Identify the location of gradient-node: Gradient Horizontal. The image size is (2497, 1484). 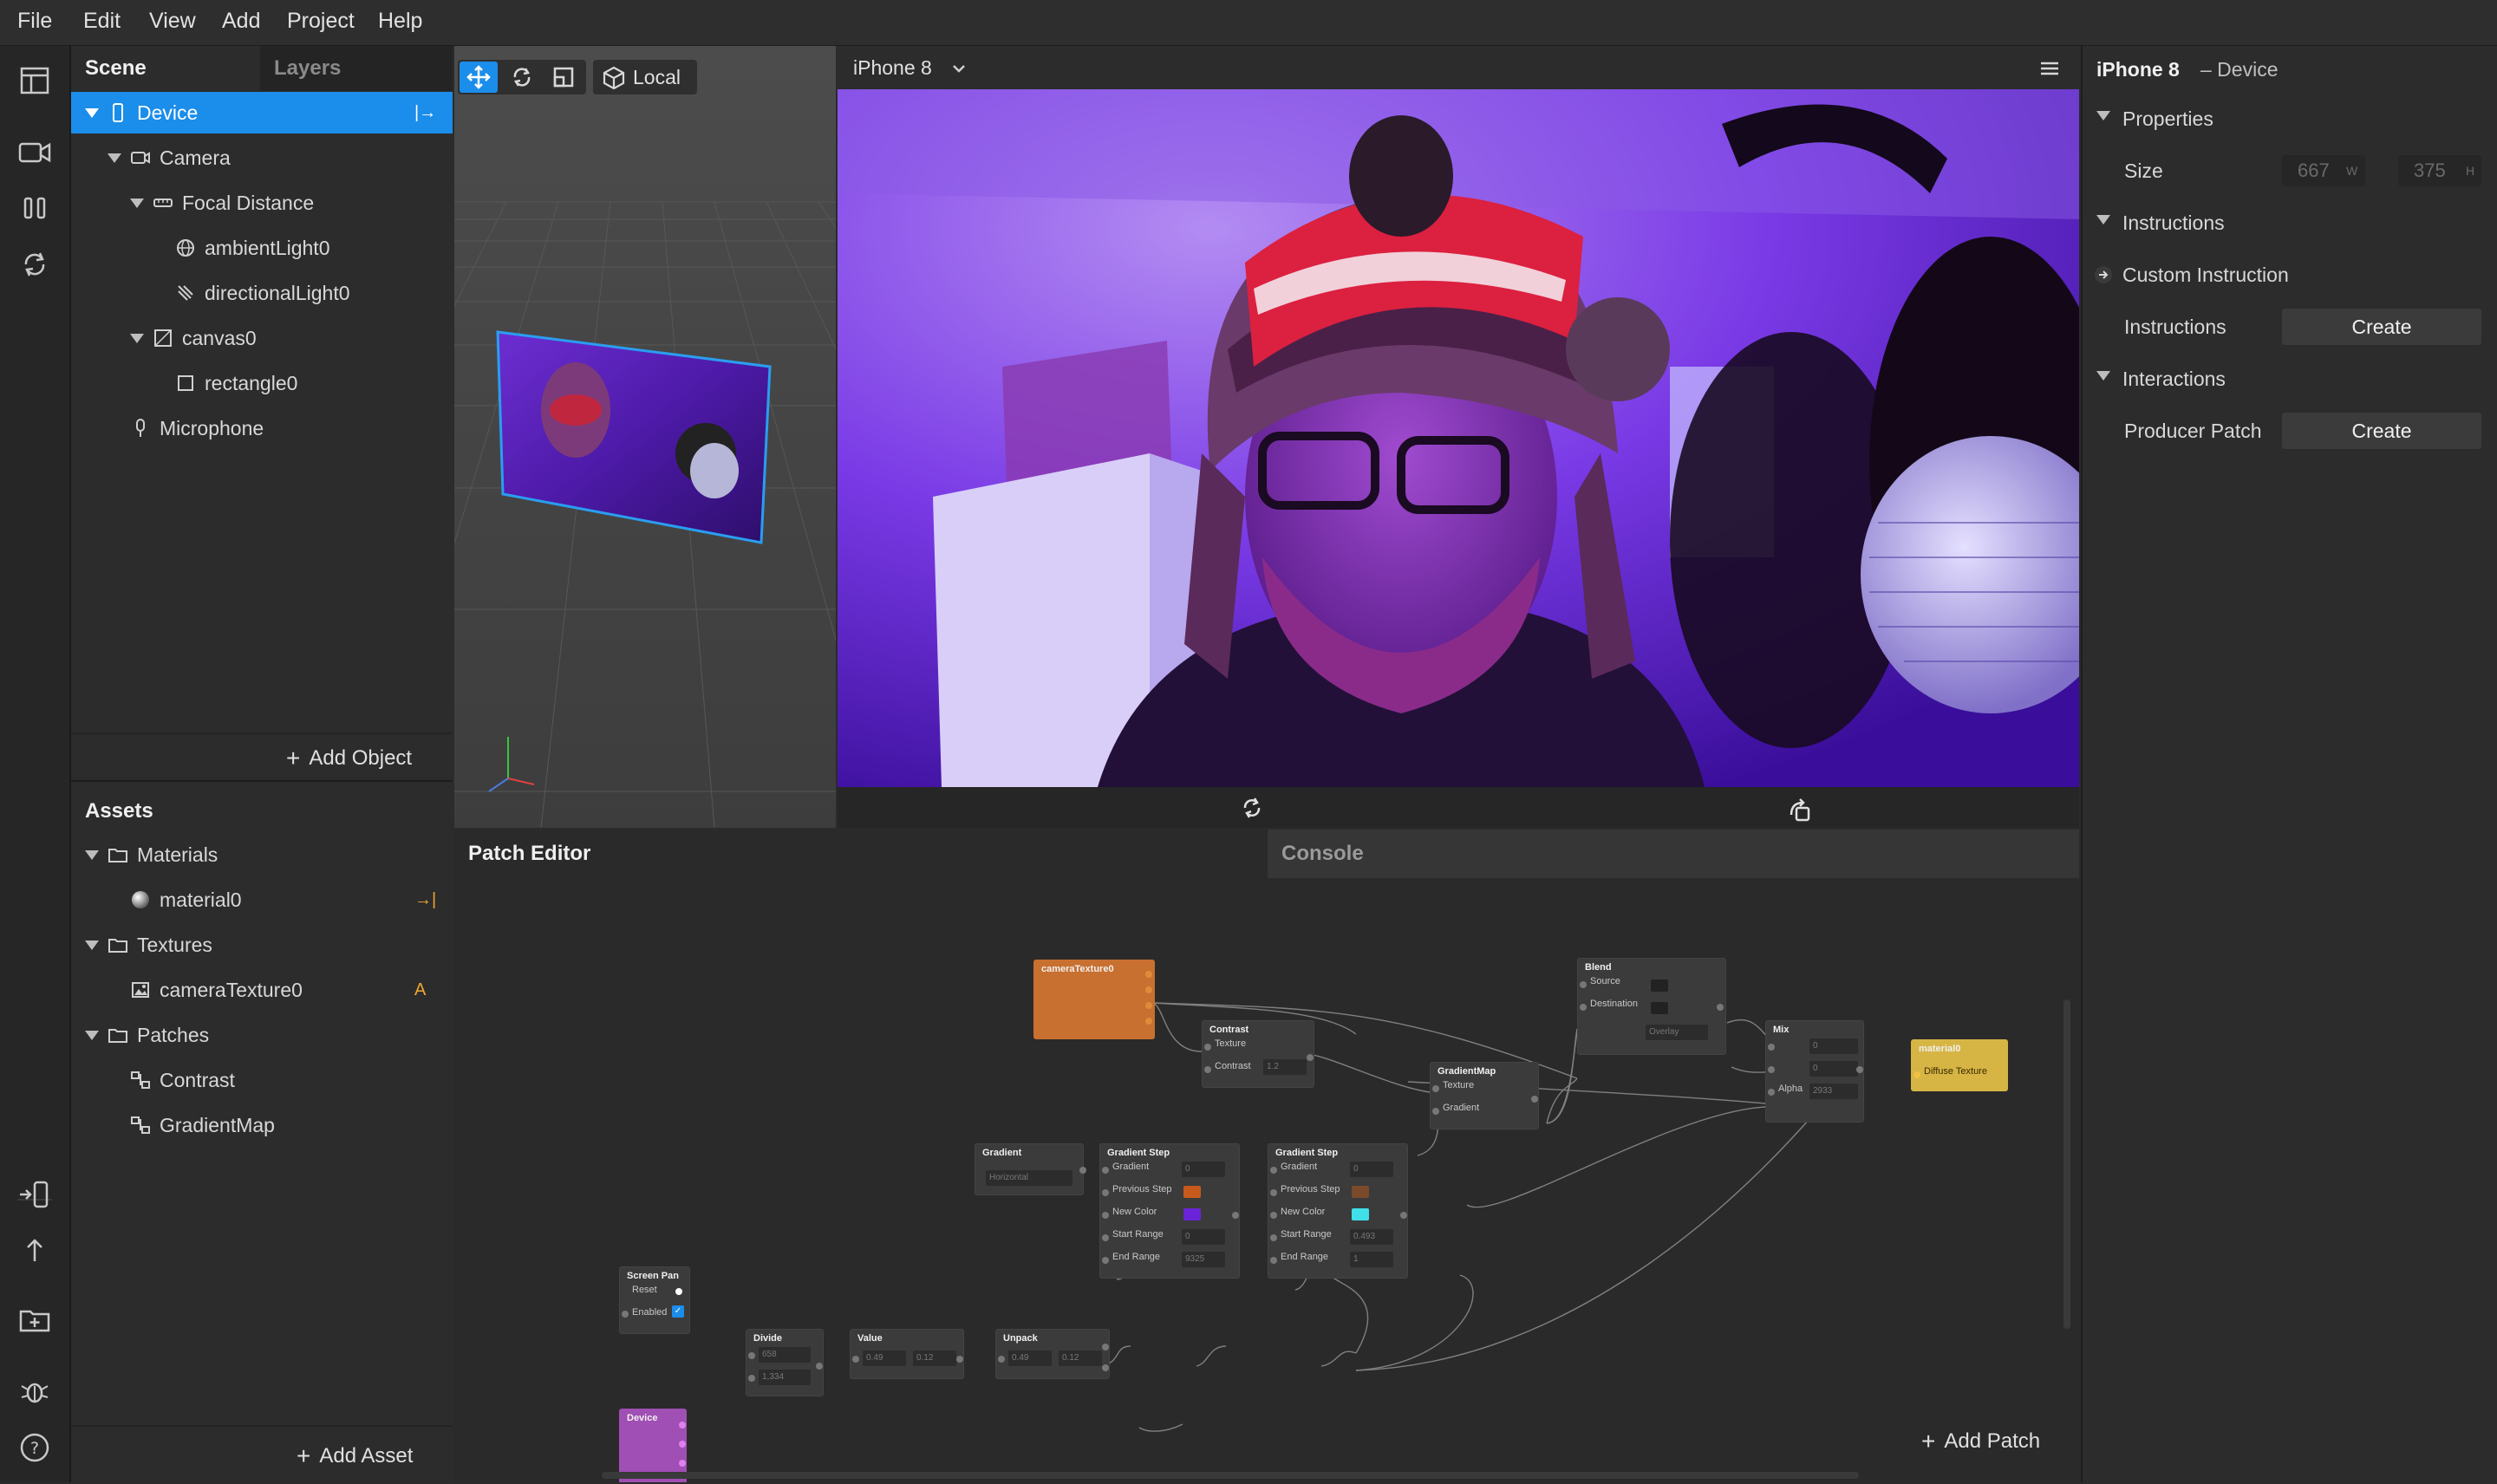
(1030, 1169).